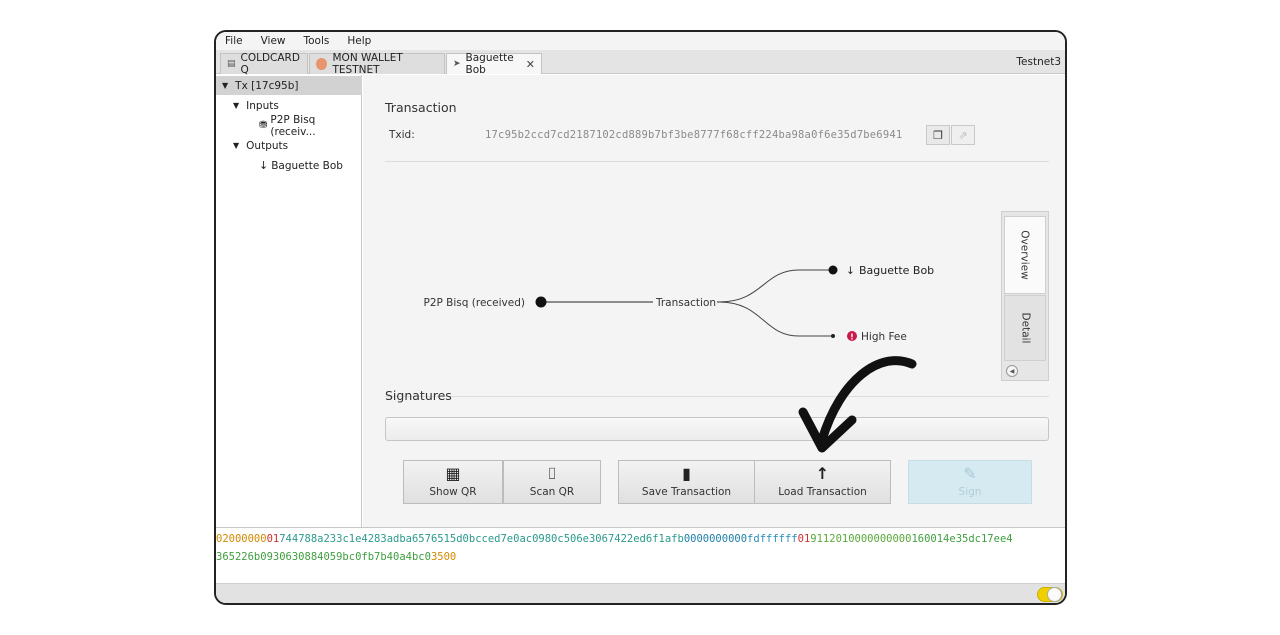 Image resolution: width=1280 pixels, height=635 pixels. What do you see at coordinates (474, 303) in the screenshot?
I see `input-node-label: P2P Bisq (received)` at bounding box center [474, 303].